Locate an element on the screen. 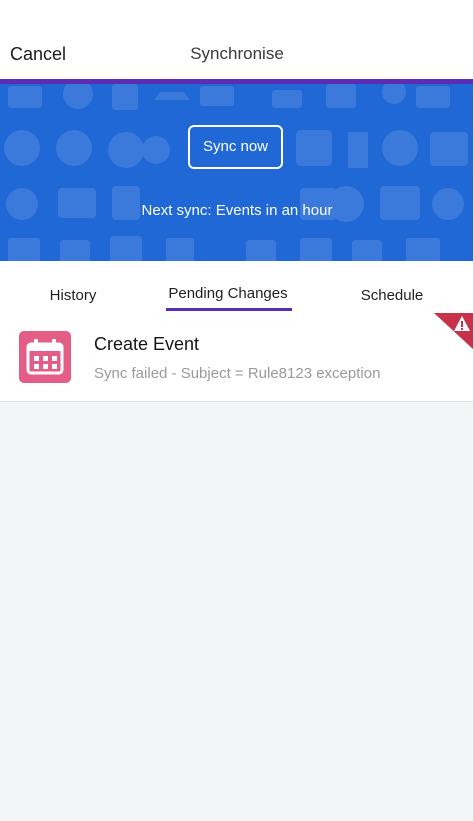 The image size is (474, 821). active-tab-indicator is located at coordinates (229, 309).